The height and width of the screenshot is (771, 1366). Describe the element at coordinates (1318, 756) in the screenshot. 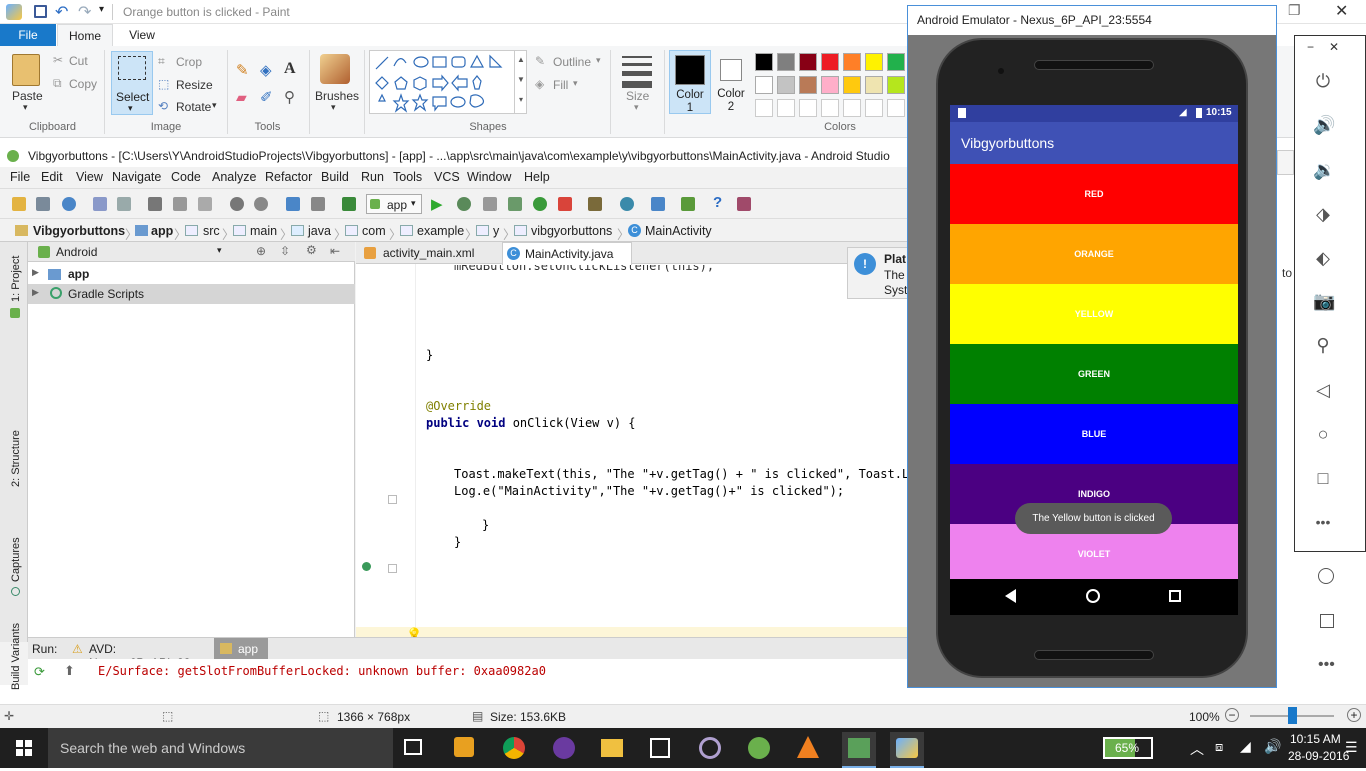

I see `clock-date: 28-09-2016` at that location.